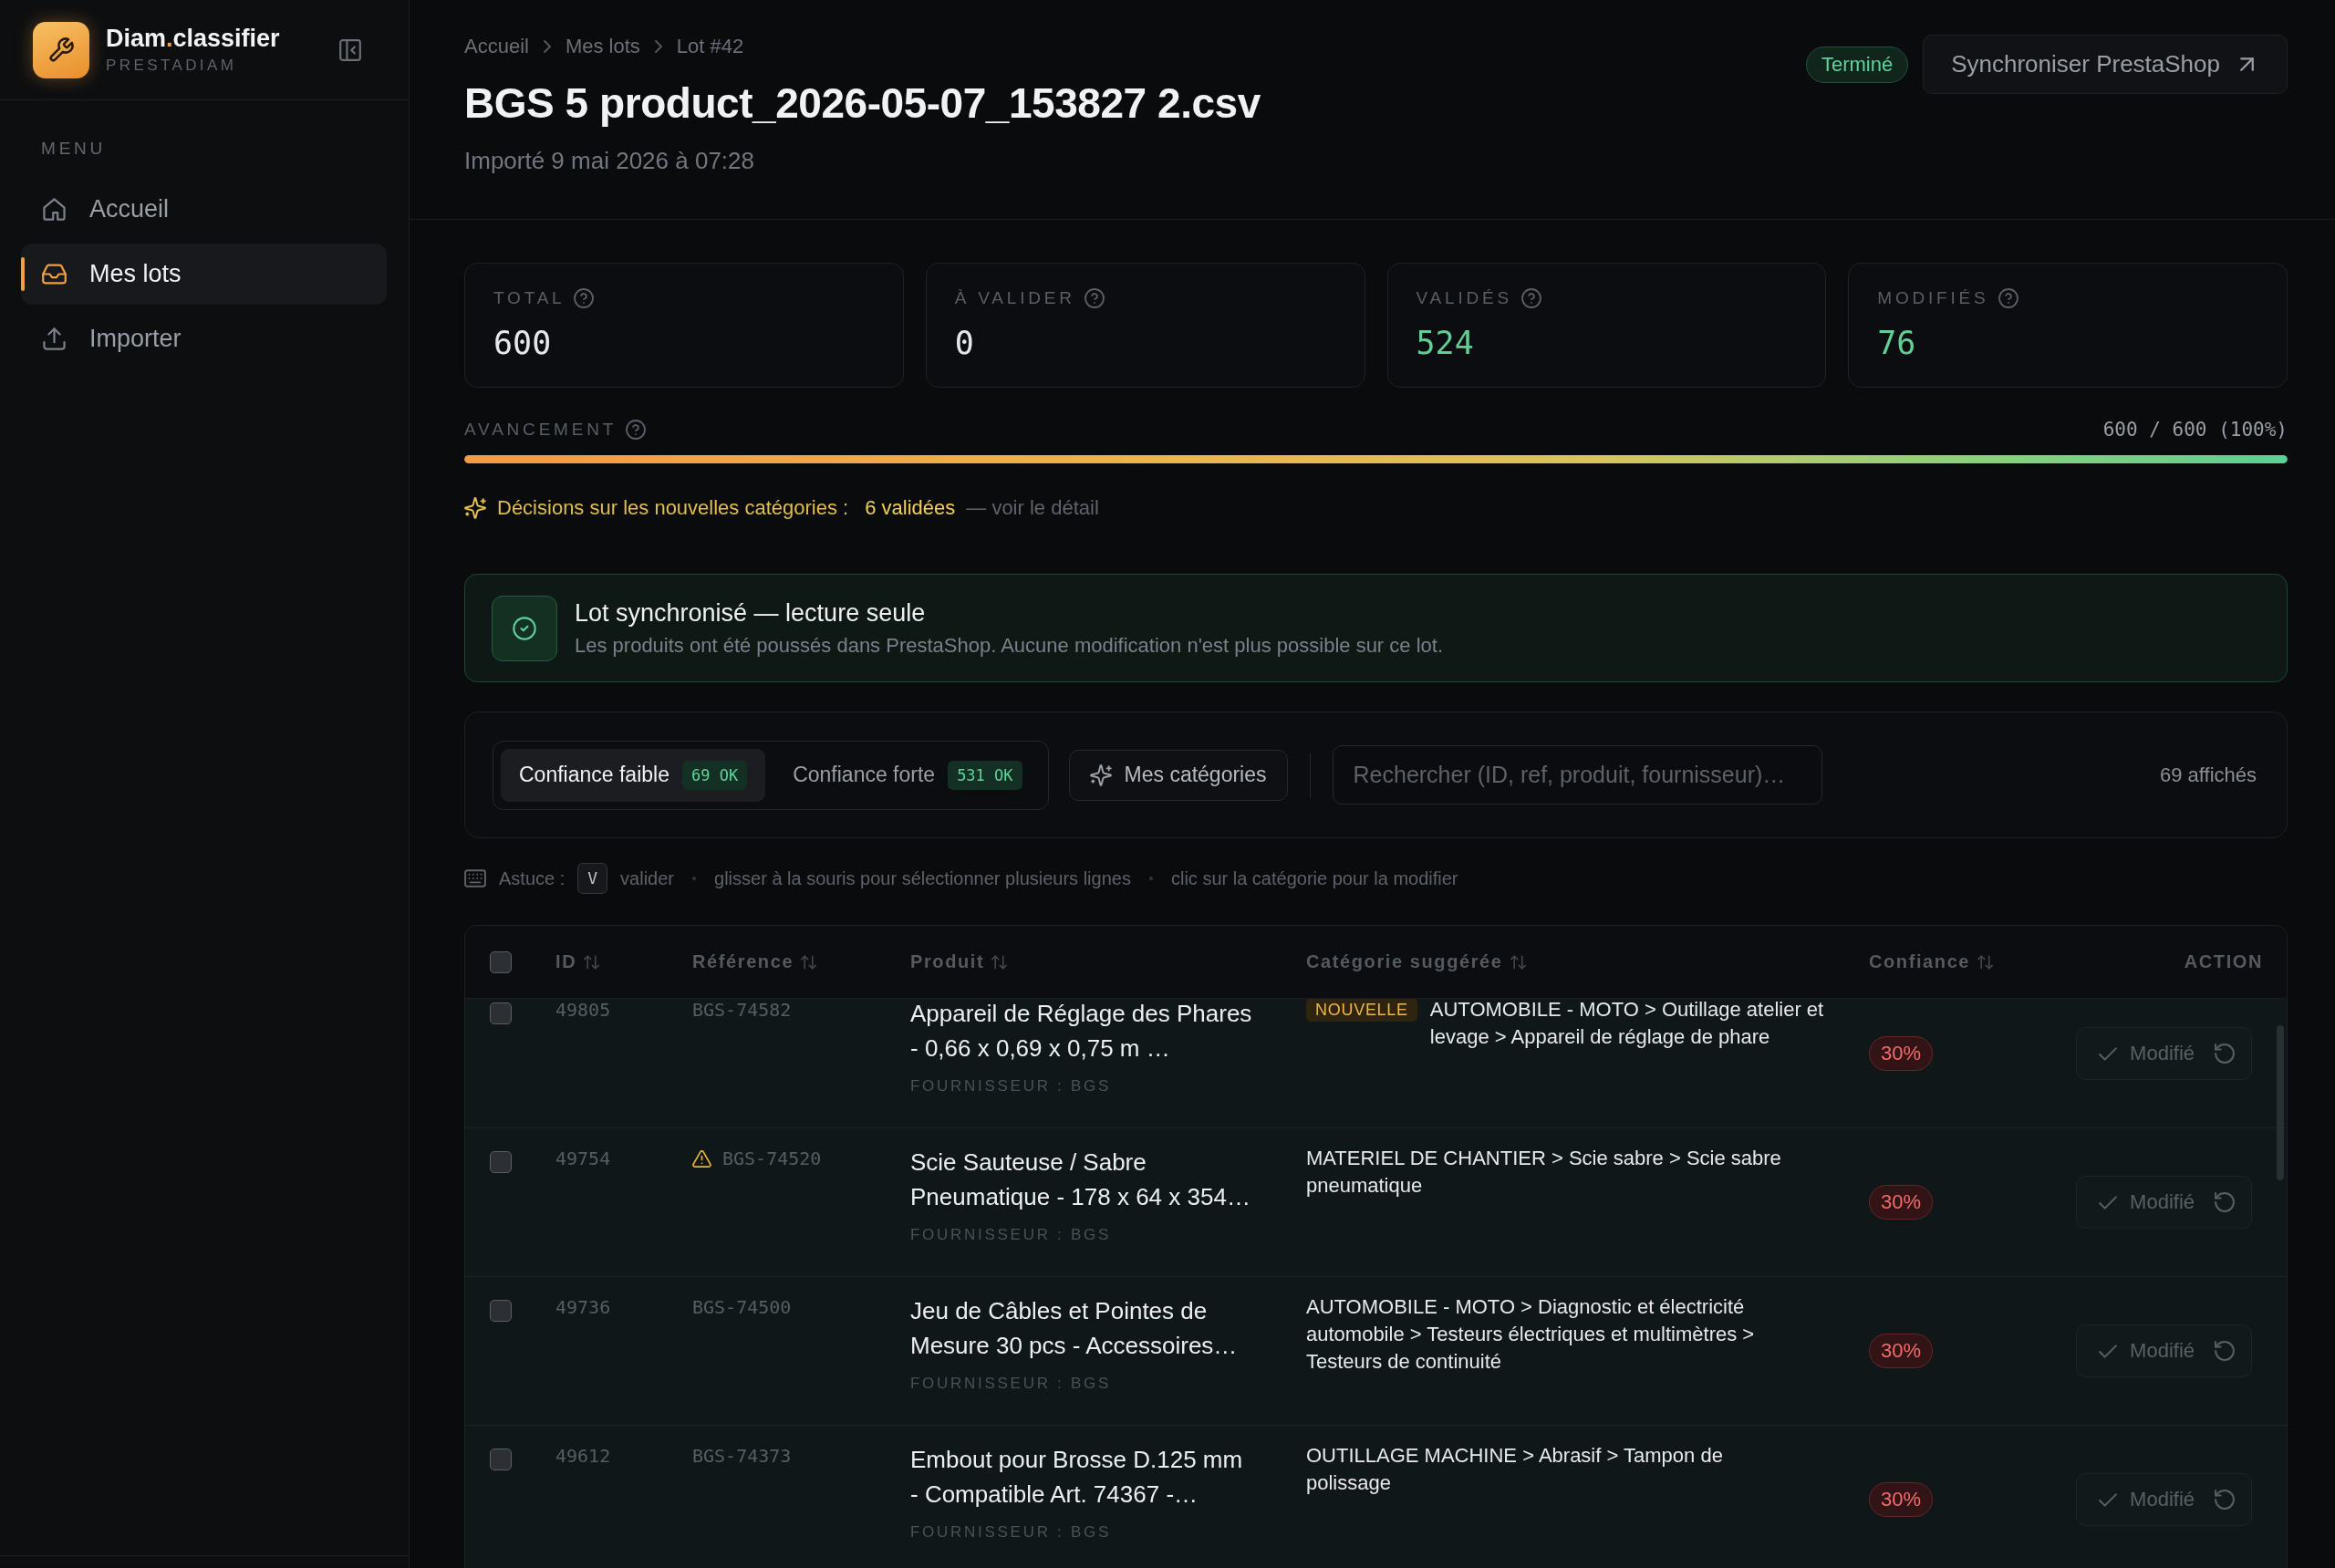 The height and width of the screenshot is (1568, 2335). Describe the element at coordinates (583, 1159) in the screenshot. I see `id-cell-text: 49754` at that location.